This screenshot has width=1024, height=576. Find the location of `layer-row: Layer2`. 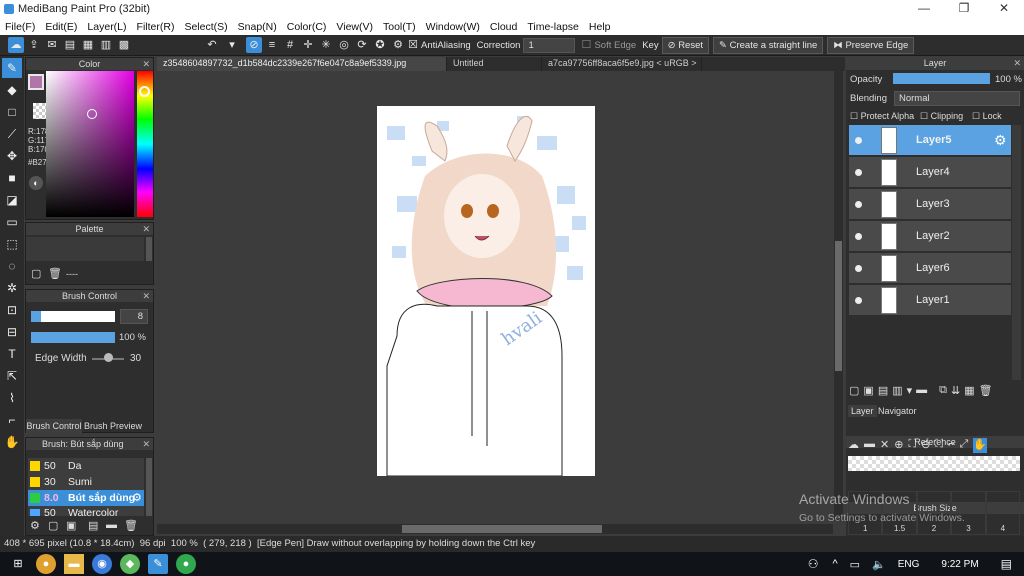

layer-row: Layer2 is located at coordinates (930, 236).